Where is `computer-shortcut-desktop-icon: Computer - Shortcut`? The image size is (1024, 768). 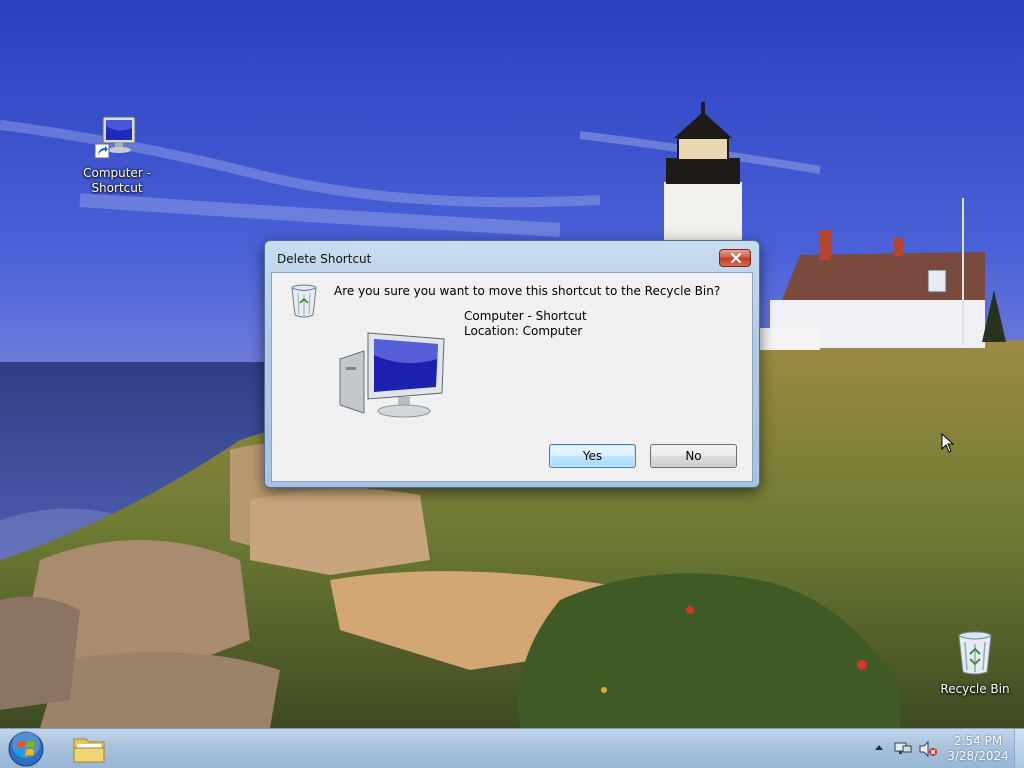
computer-shortcut-desktop-icon: Computer - Shortcut is located at coordinates (117, 155).